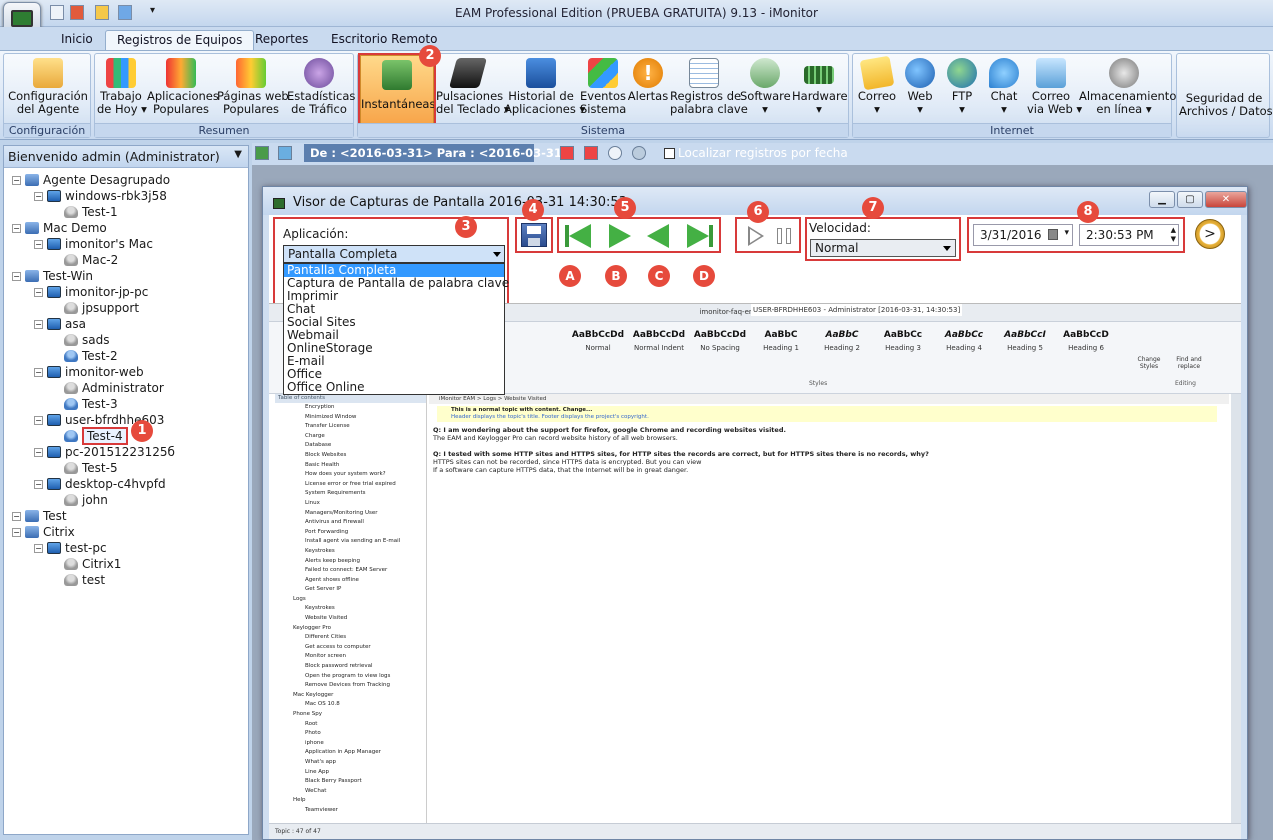 The image size is (1273, 840). I want to click on last-button, so click(700, 236).